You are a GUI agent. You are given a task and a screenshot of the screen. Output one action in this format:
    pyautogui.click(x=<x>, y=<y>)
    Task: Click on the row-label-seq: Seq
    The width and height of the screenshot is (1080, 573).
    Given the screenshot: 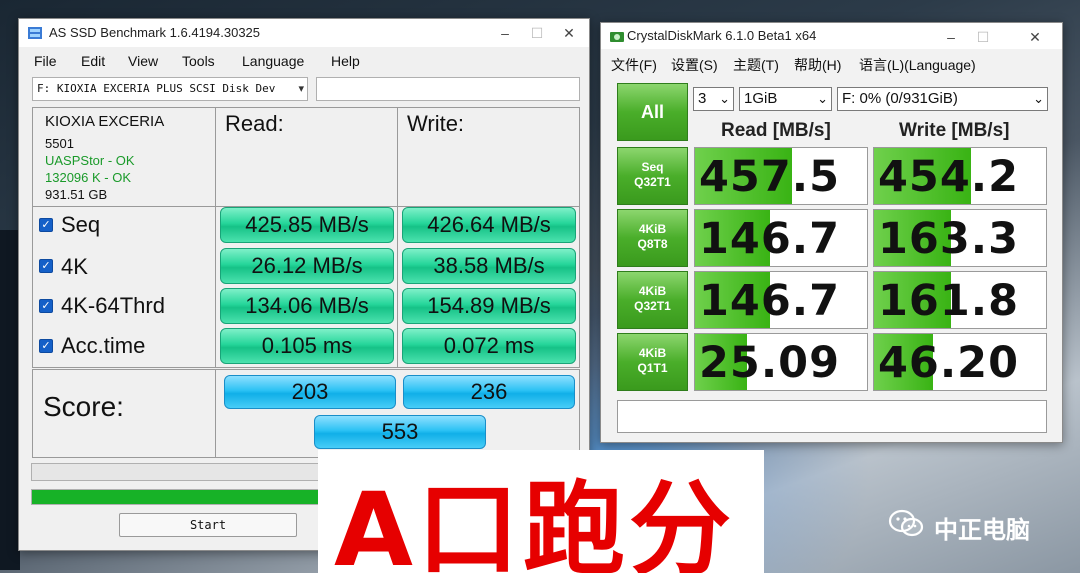 What is the action you would take?
    pyautogui.click(x=81, y=224)
    